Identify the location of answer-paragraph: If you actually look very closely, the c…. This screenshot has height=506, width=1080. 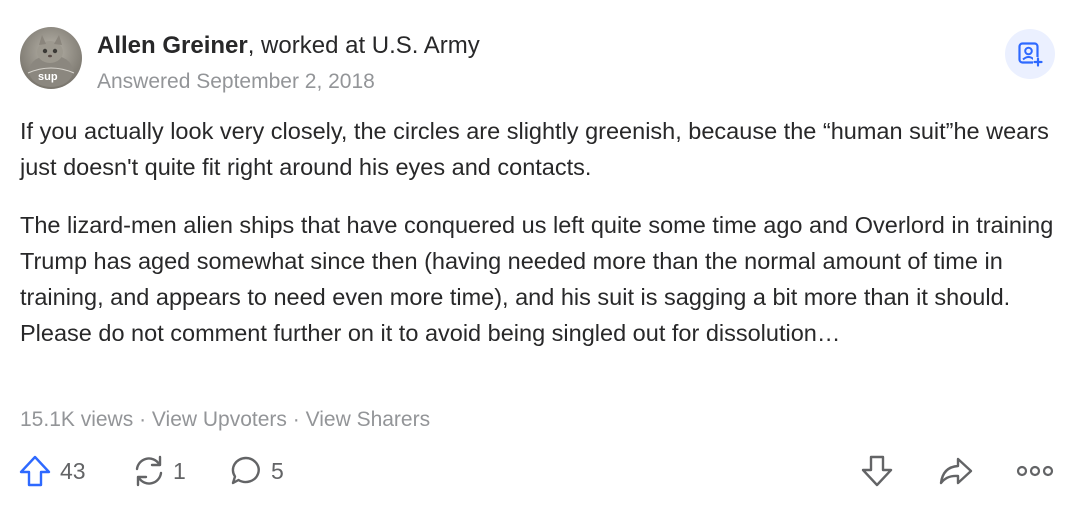
(534, 149).